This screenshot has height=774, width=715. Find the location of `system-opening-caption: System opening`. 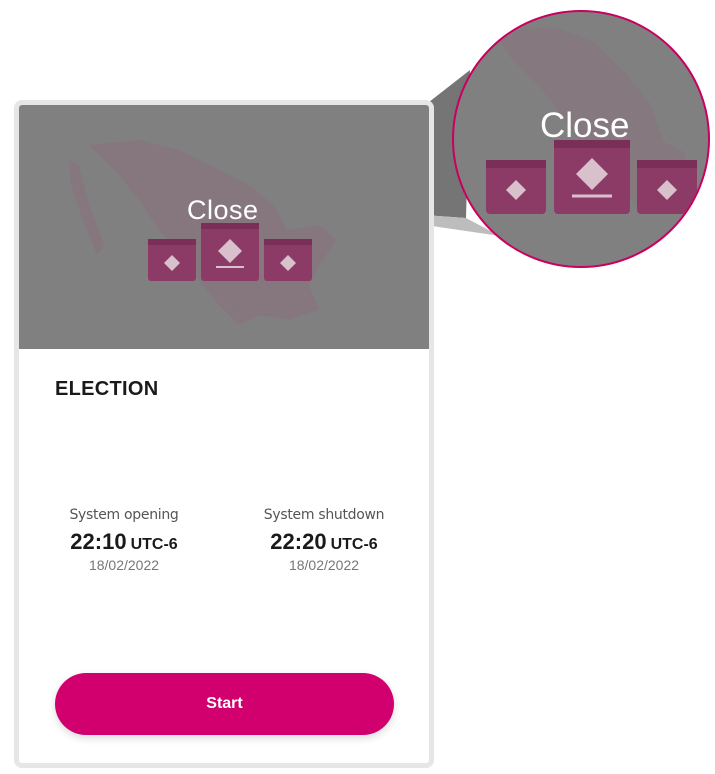

system-opening-caption: System opening is located at coordinates (124, 515).